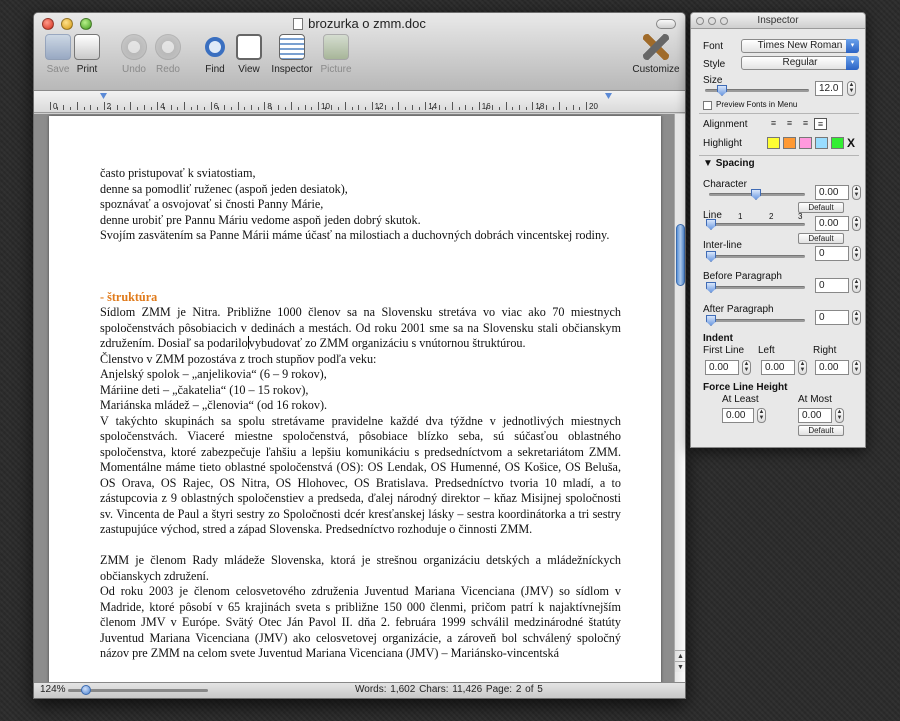  What do you see at coordinates (608, 96) in the screenshot?
I see `right-margin-marker` at bounding box center [608, 96].